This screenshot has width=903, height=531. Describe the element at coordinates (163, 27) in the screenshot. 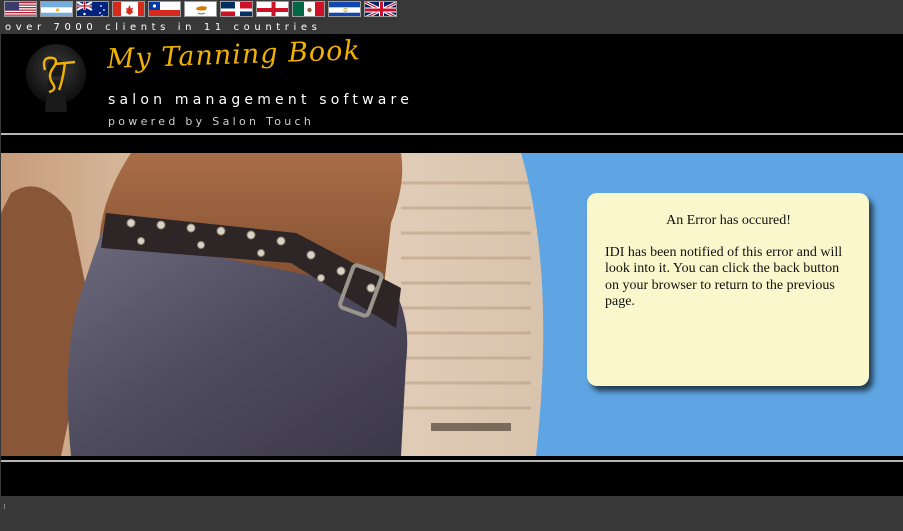

I see `client-count-tagline: over 7000 clients in 11 countries` at that location.